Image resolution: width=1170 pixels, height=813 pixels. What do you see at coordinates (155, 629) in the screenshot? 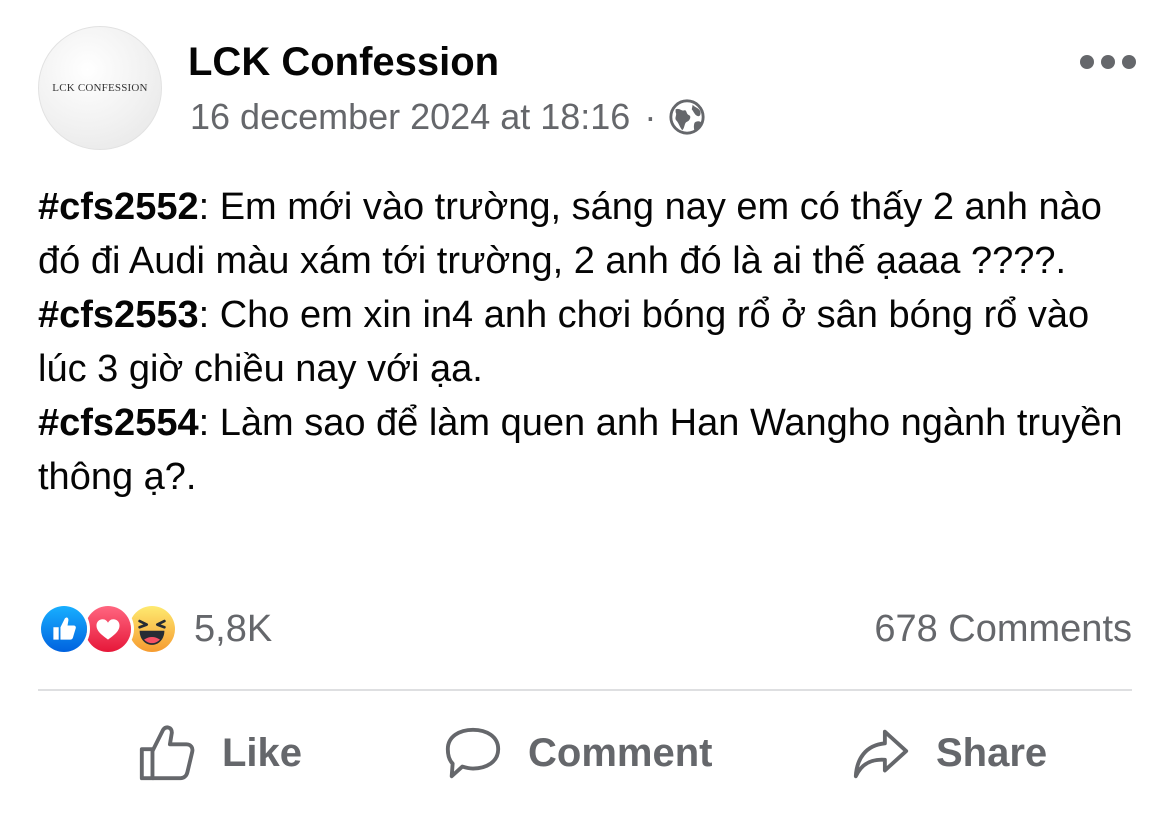
I see `reactions-summary: 5,8K` at bounding box center [155, 629].